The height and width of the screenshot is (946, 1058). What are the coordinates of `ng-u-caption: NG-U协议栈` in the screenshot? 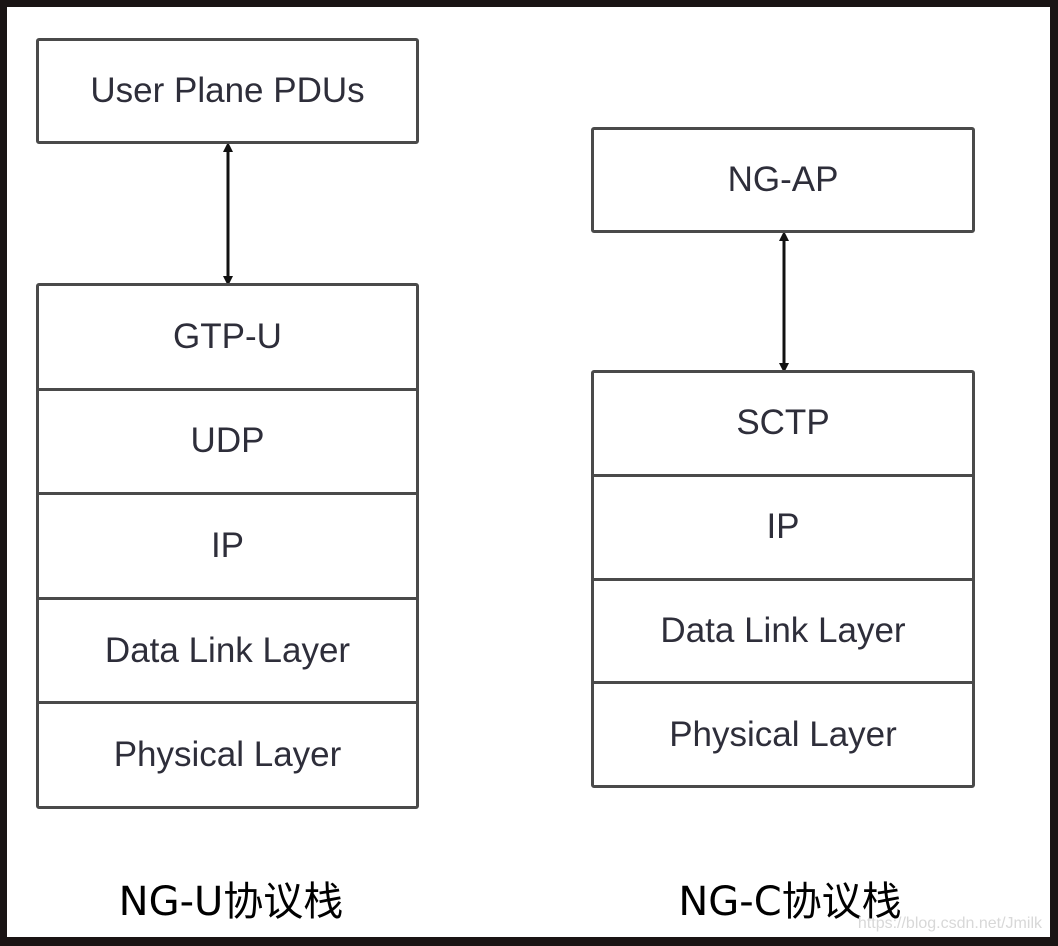 It's located at (231, 902).